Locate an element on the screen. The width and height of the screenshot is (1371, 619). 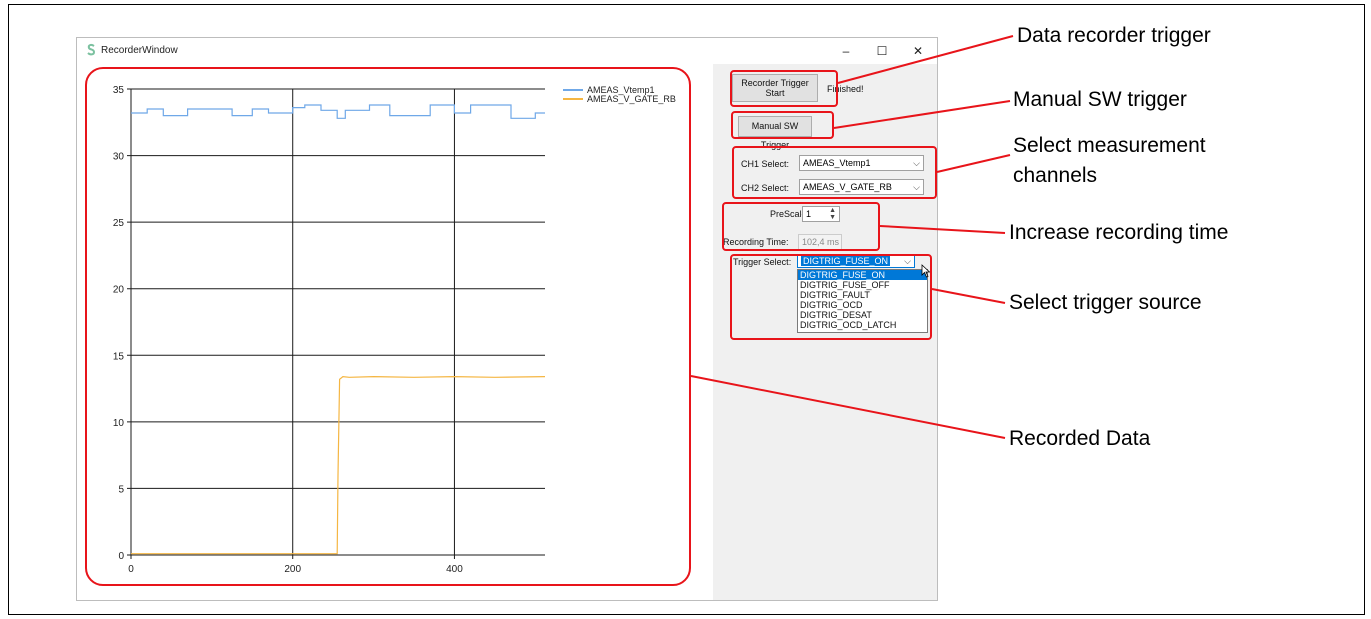
callout-select-channels-line2: channels is located at coordinates (1055, 175).